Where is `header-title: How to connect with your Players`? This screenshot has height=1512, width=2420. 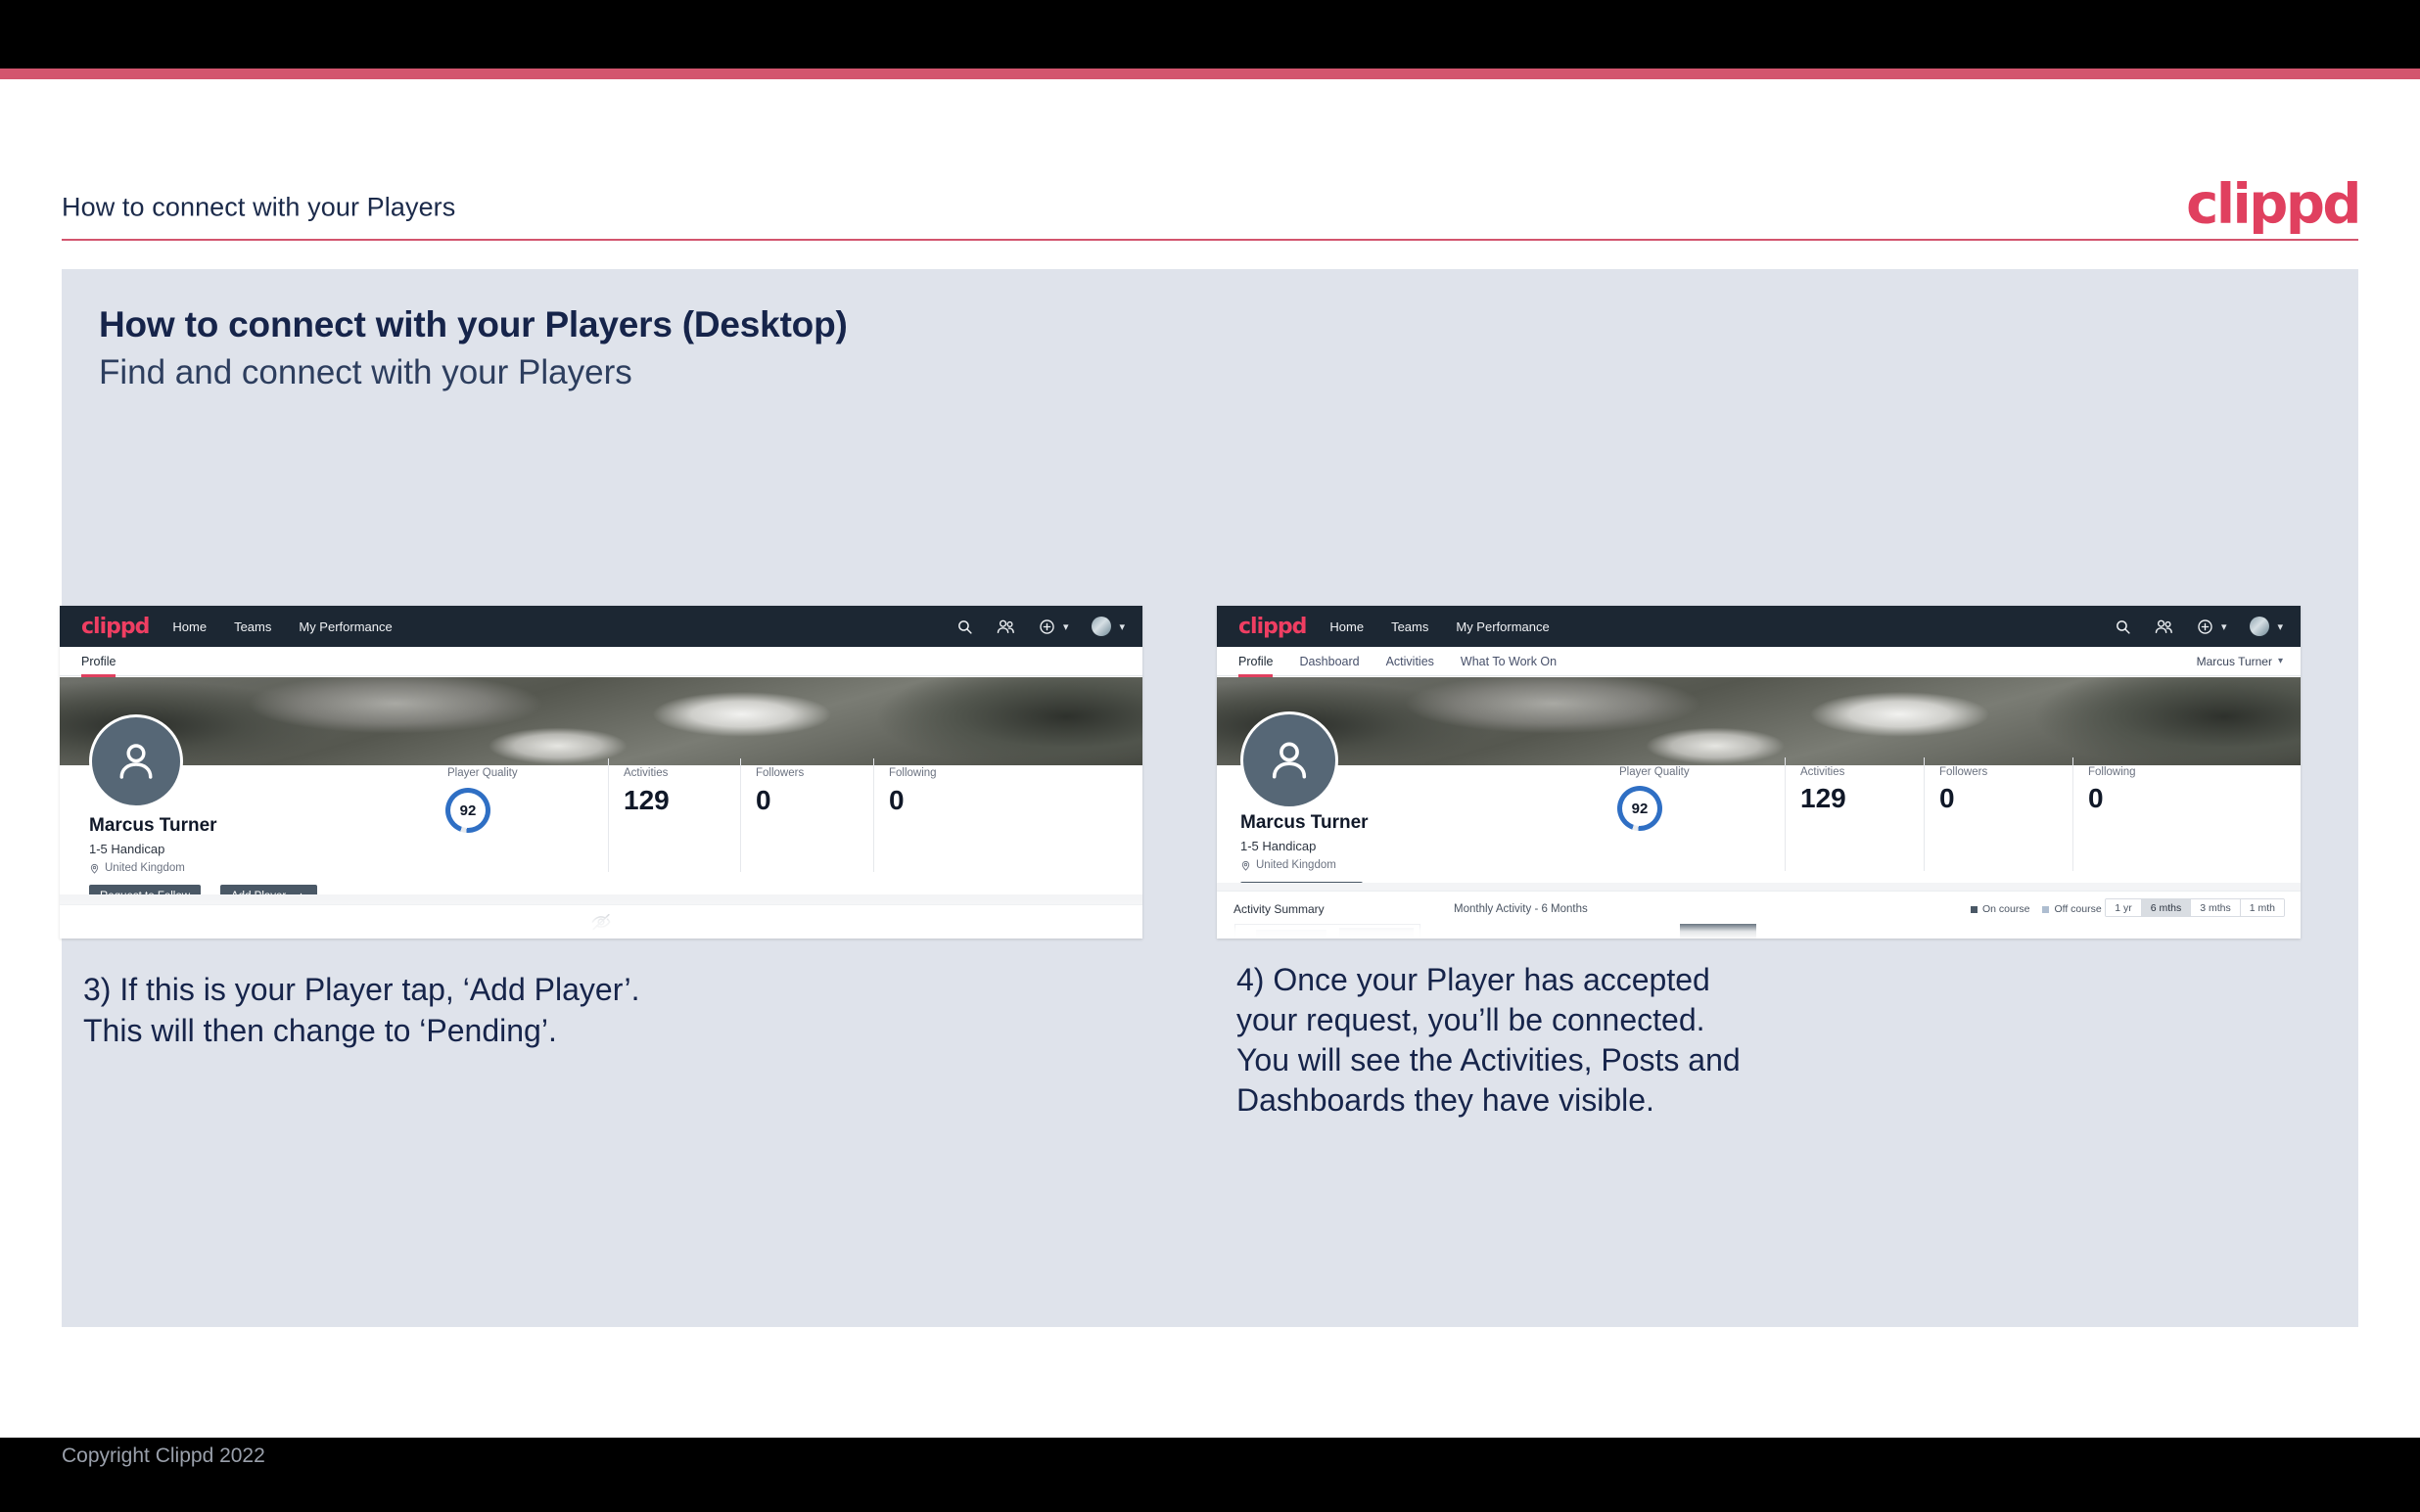 header-title: How to connect with your Players is located at coordinates (259, 207).